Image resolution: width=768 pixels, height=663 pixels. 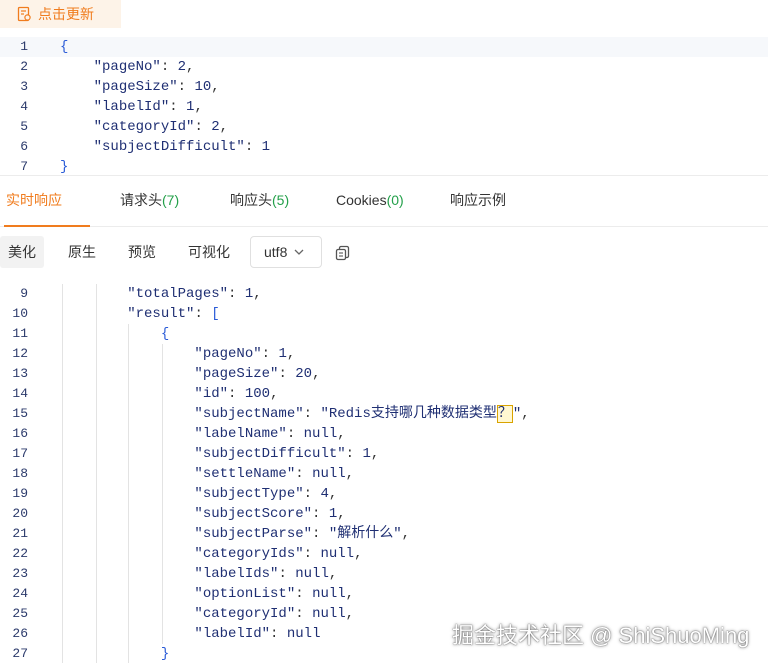 What do you see at coordinates (384, 394) in the screenshot?
I see `code-line: 14 "id": 100,` at bounding box center [384, 394].